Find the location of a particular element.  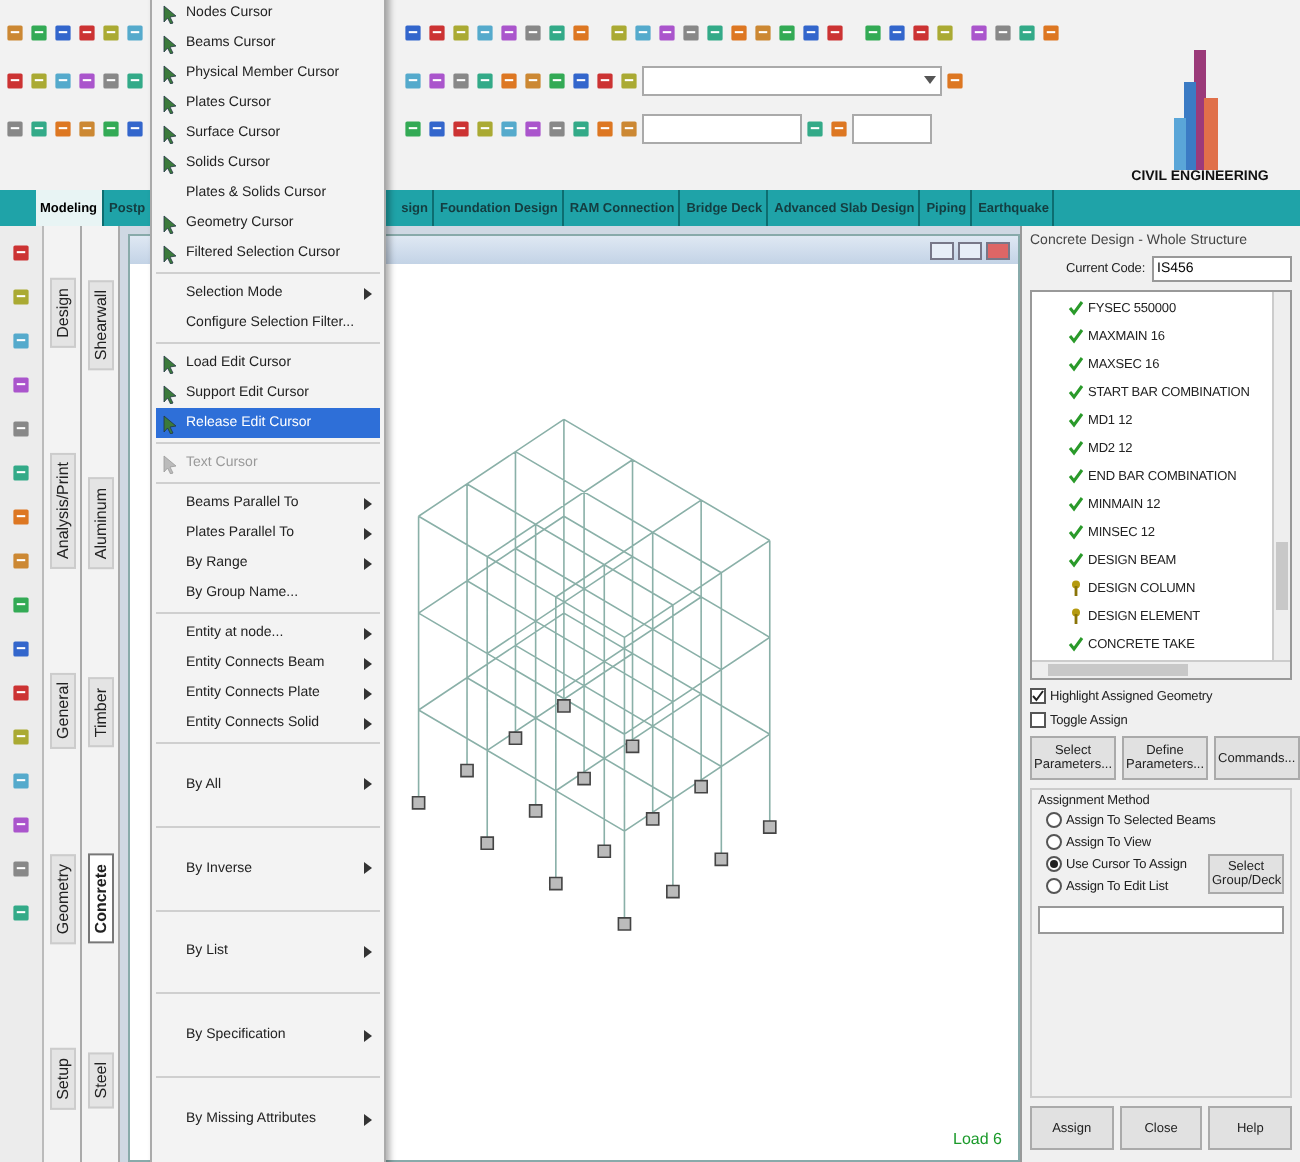

minimize-button is located at coordinates (942, 250).